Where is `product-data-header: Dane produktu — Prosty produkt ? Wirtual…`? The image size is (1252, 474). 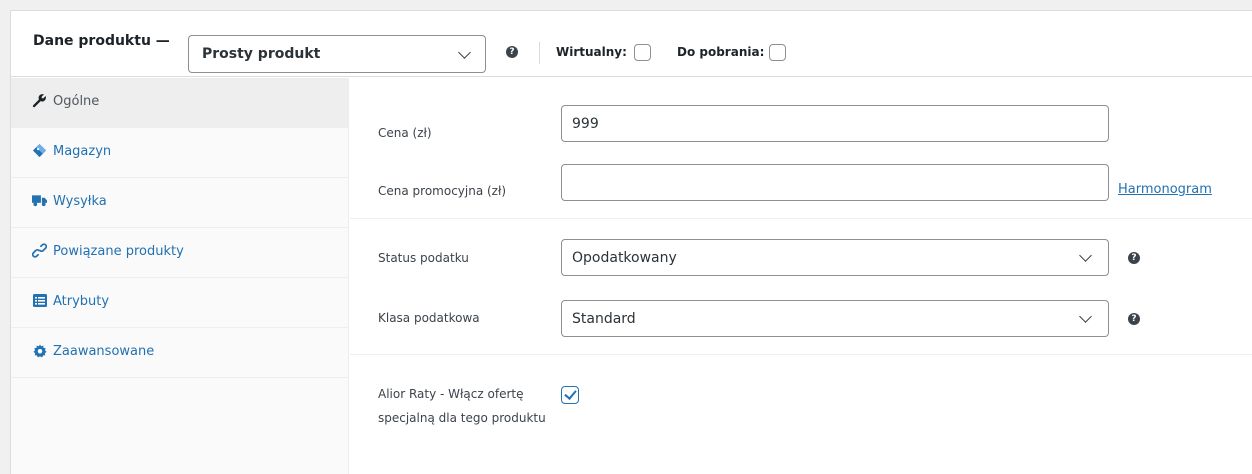 product-data-header: Dane produktu — Prosty produkt ? Wirtual… is located at coordinates (631, 44).